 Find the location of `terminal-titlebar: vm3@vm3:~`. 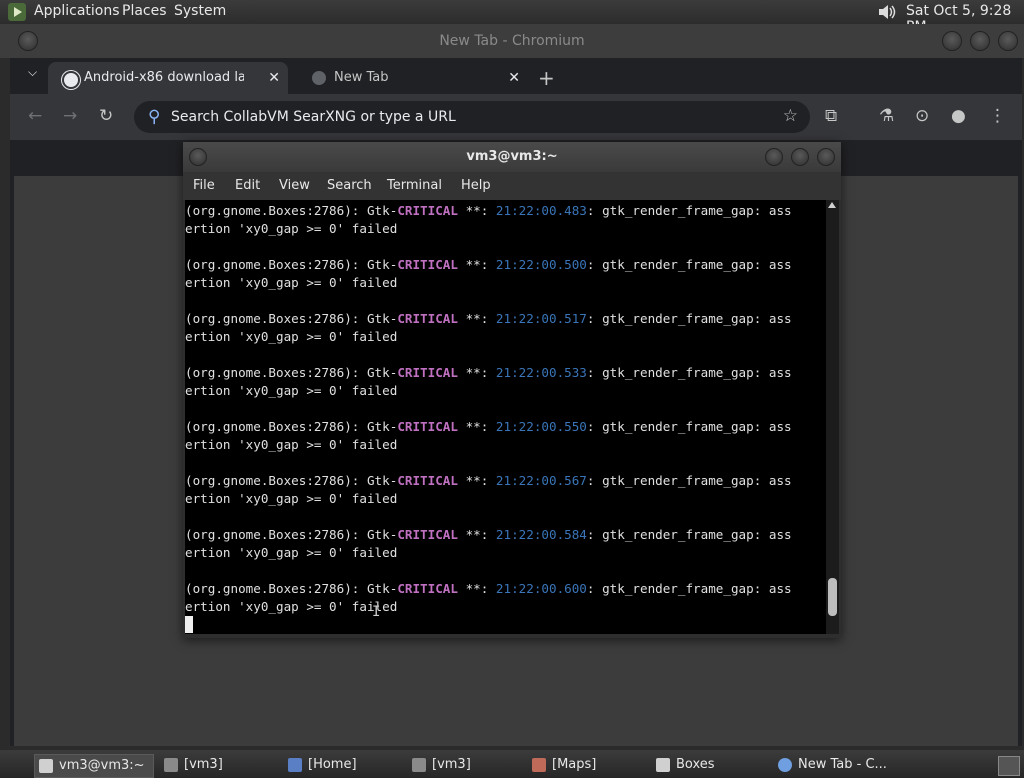

terminal-titlebar: vm3@vm3:~ is located at coordinates (512, 157).